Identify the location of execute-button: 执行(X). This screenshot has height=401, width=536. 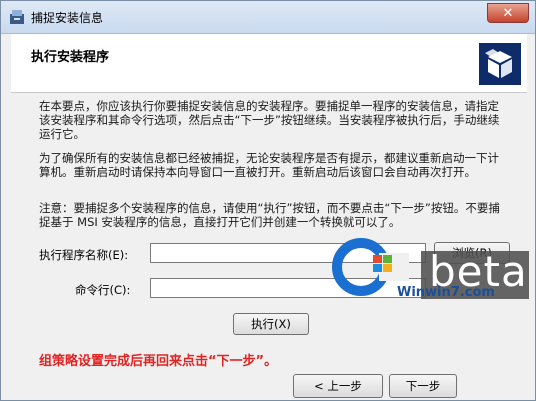
(271, 324).